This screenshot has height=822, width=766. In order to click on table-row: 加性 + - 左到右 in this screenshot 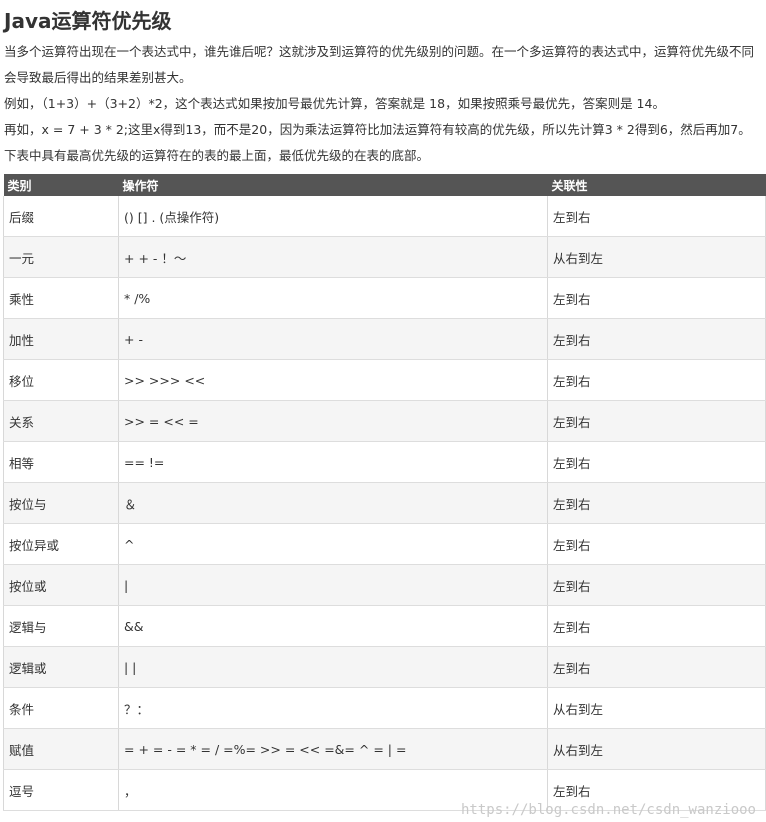, I will do `click(384, 339)`.